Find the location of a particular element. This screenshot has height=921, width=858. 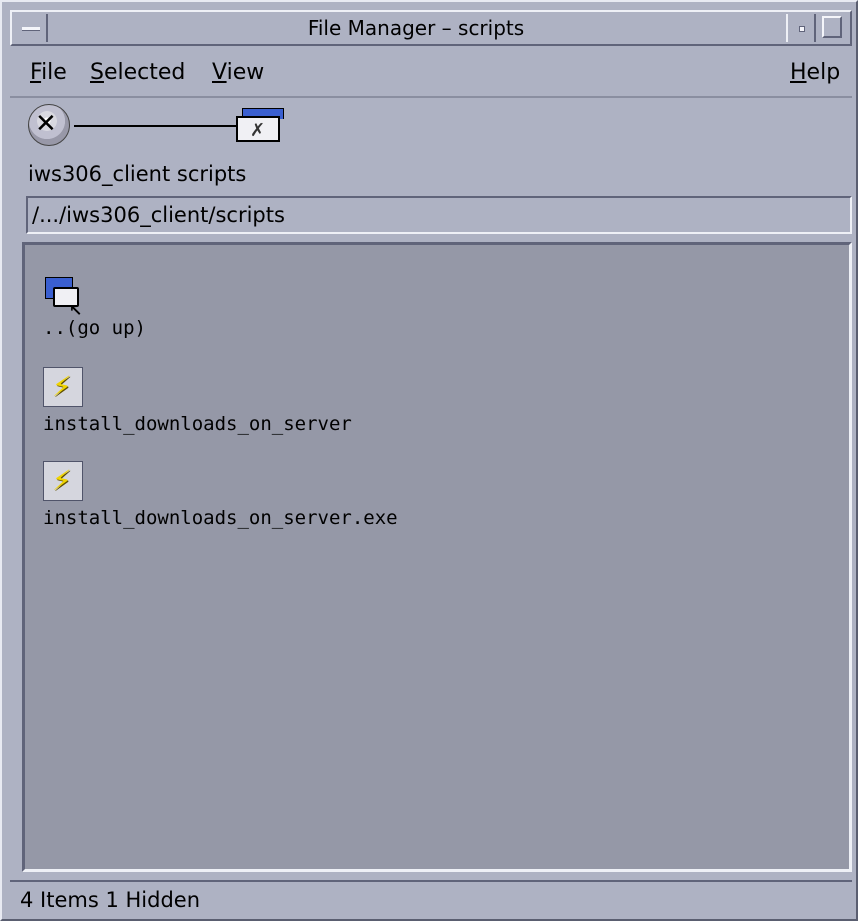

path-icons: ✕ ✗ is located at coordinates (156, 127).